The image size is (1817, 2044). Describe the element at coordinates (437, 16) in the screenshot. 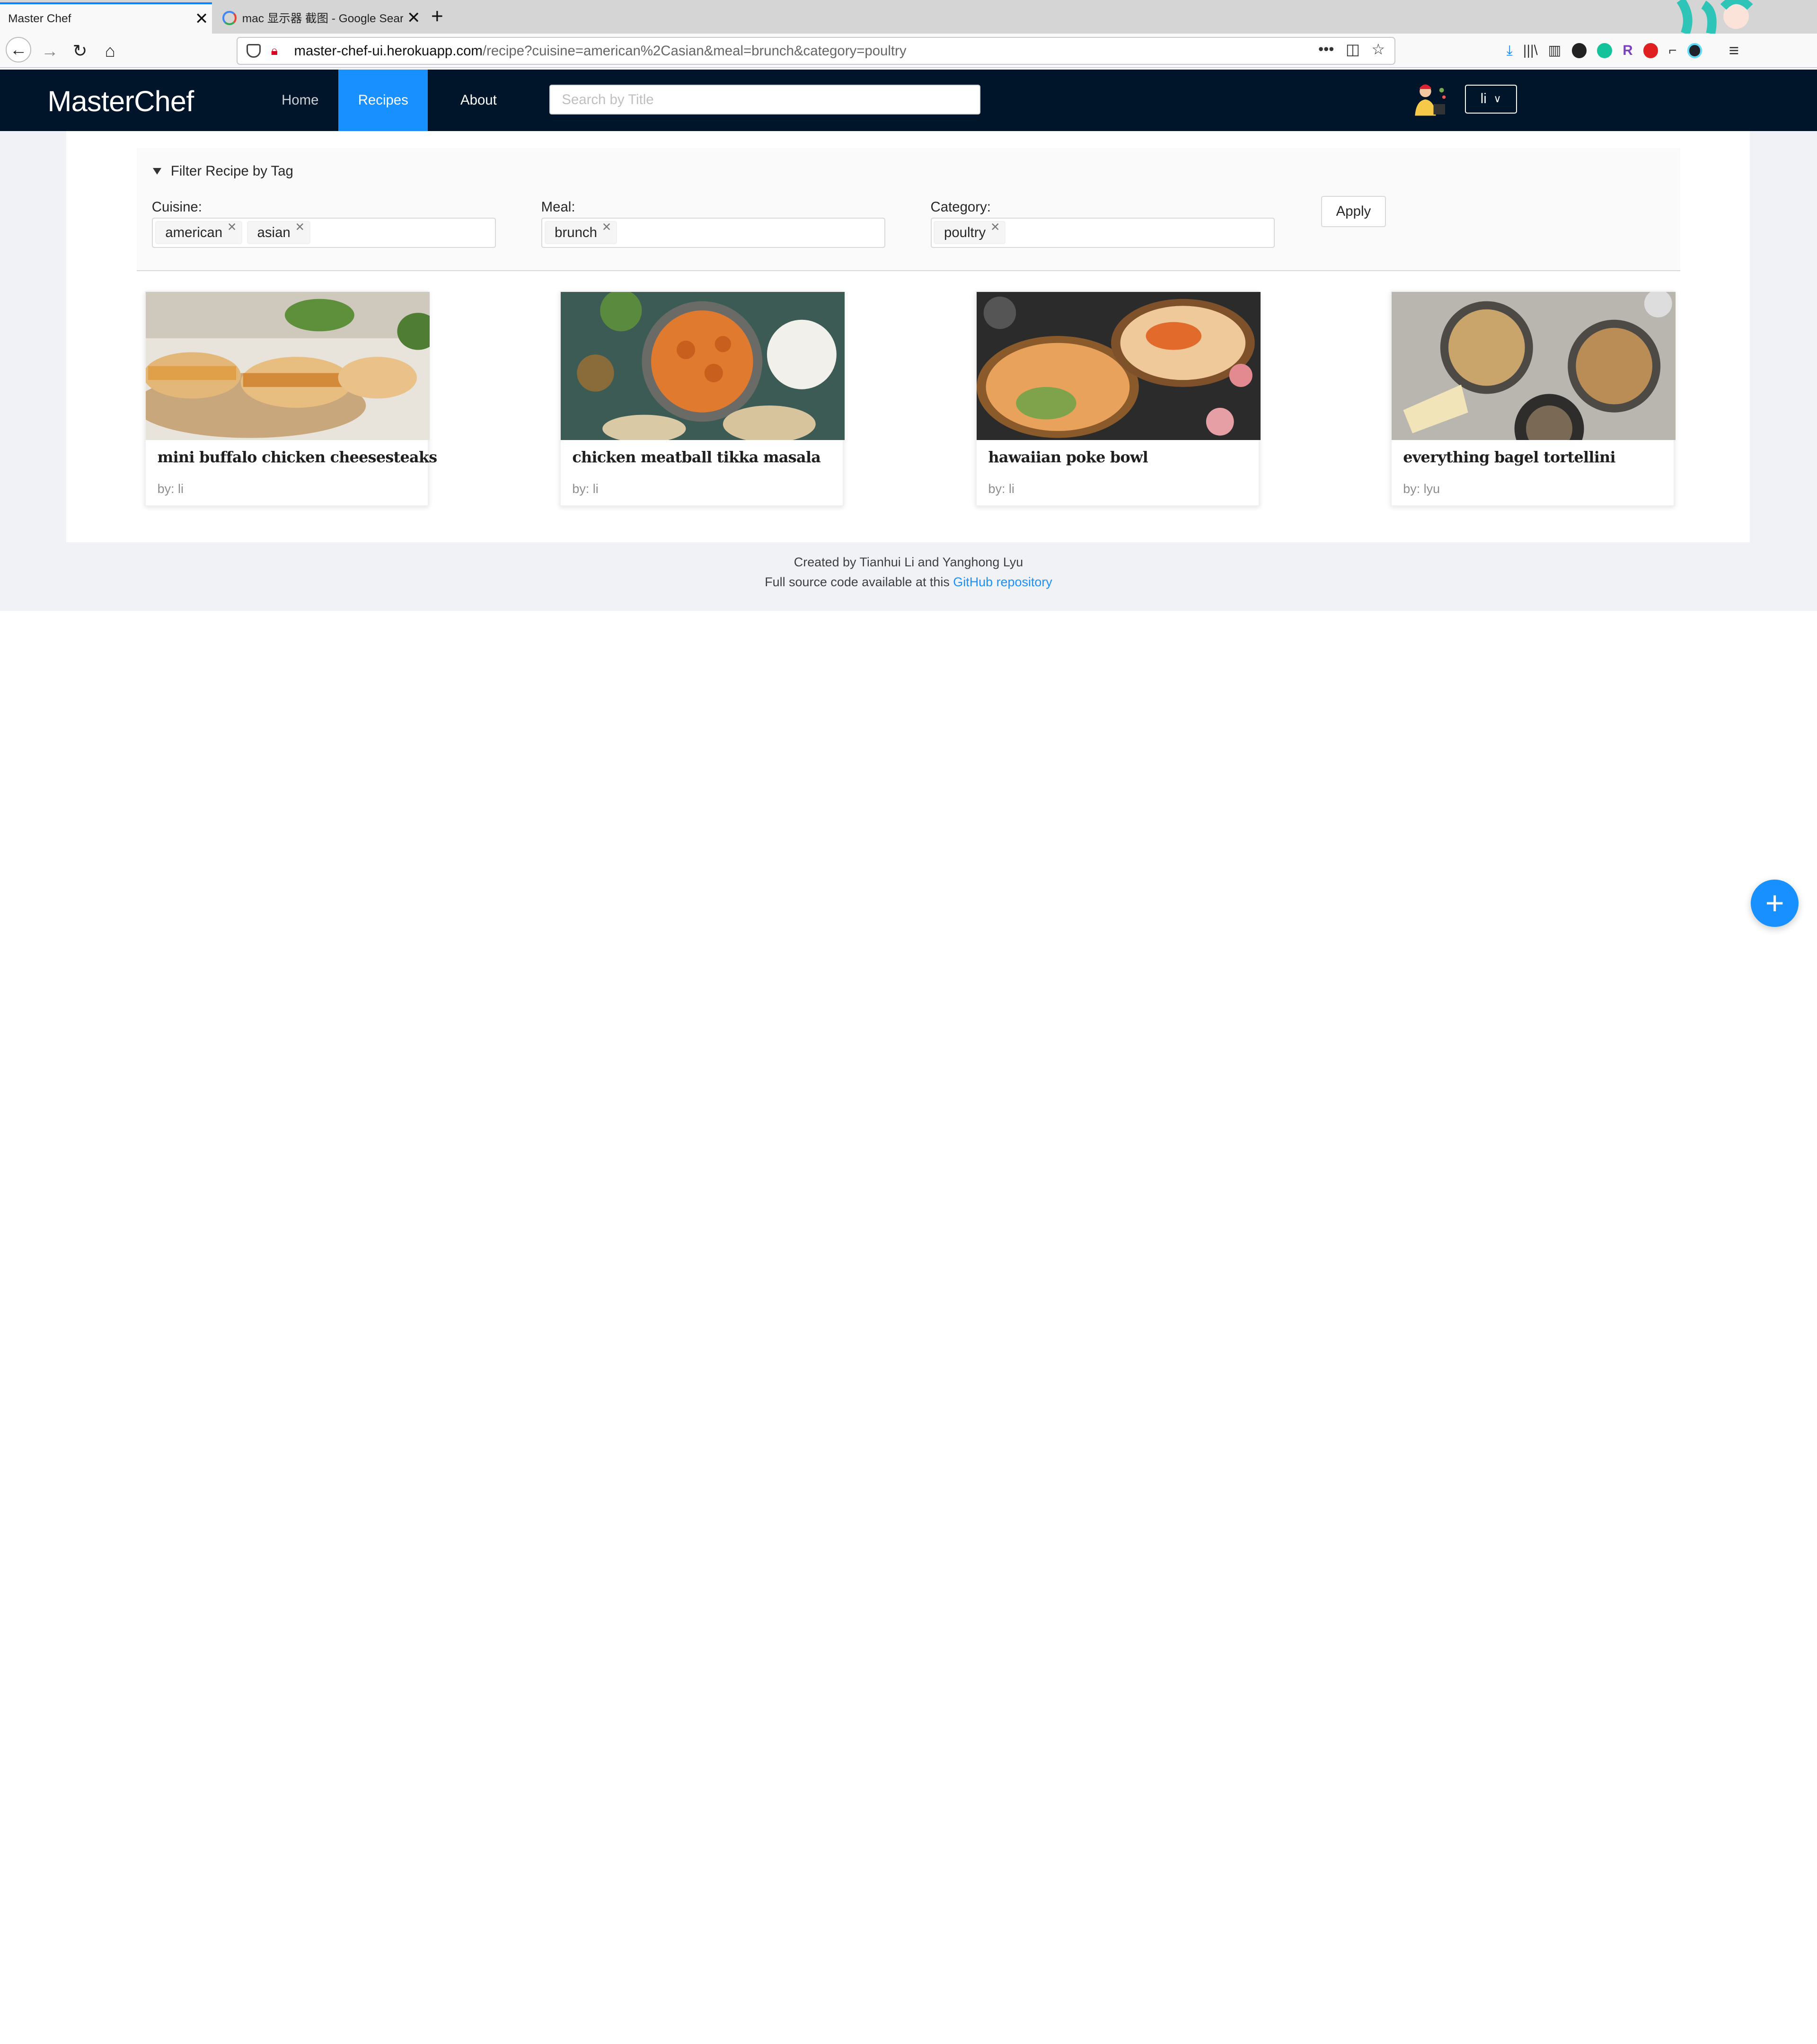

I see `new-tab-icon: +` at that location.